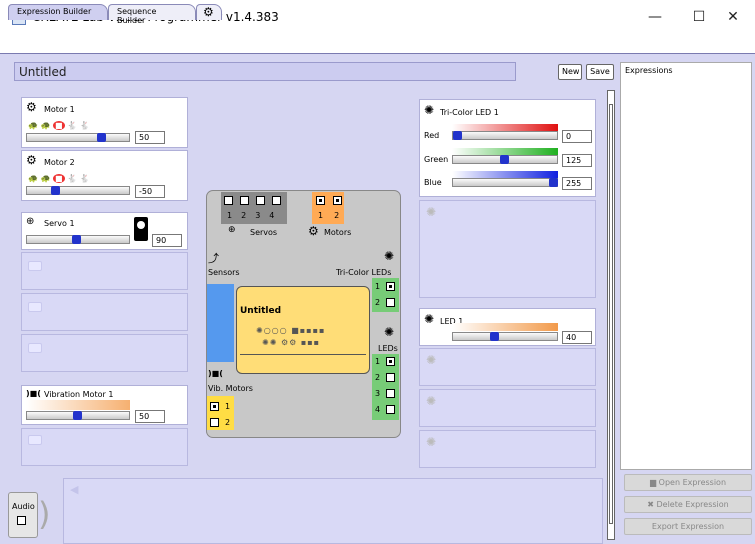 The image size is (755, 544). Describe the element at coordinates (505, 135) in the screenshot. I see `red-slider` at that location.